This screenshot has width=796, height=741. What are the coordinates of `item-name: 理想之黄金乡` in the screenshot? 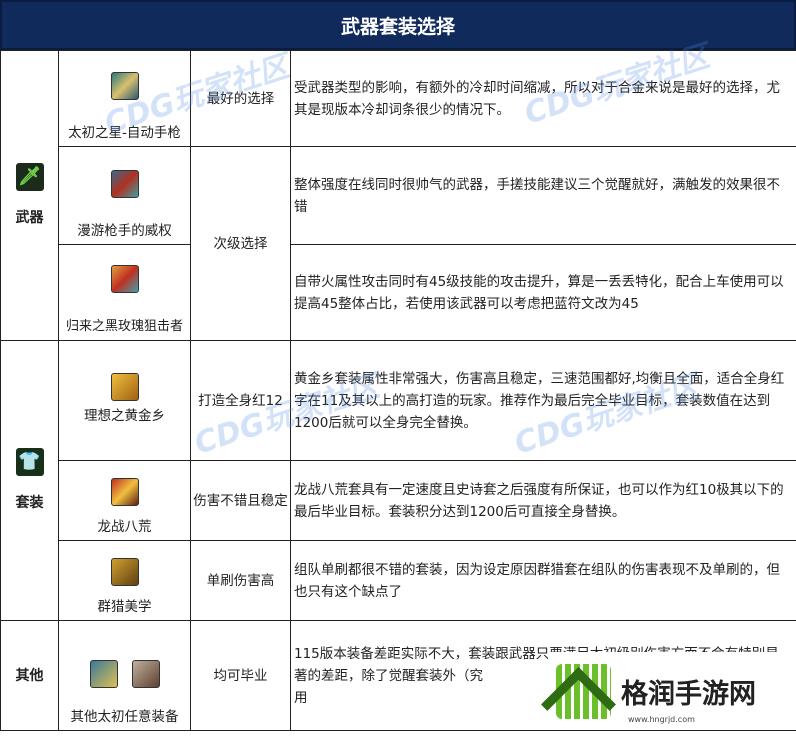 It's located at (124, 416).